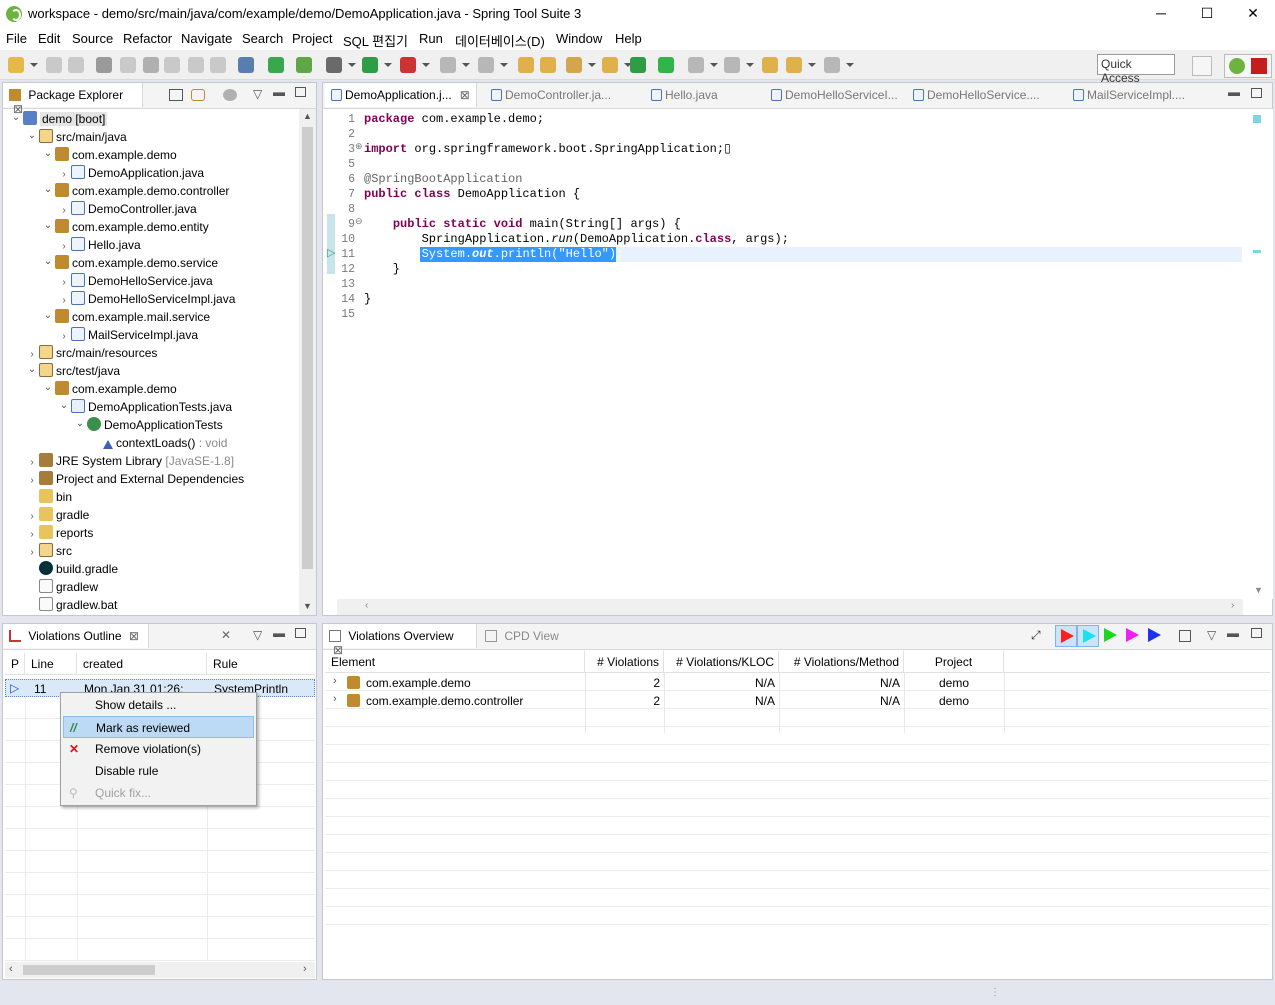 Image resolution: width=1275 pixels, height=1005 pixels. I want to click on view-menu-icon: ▽, so click(257, 635).